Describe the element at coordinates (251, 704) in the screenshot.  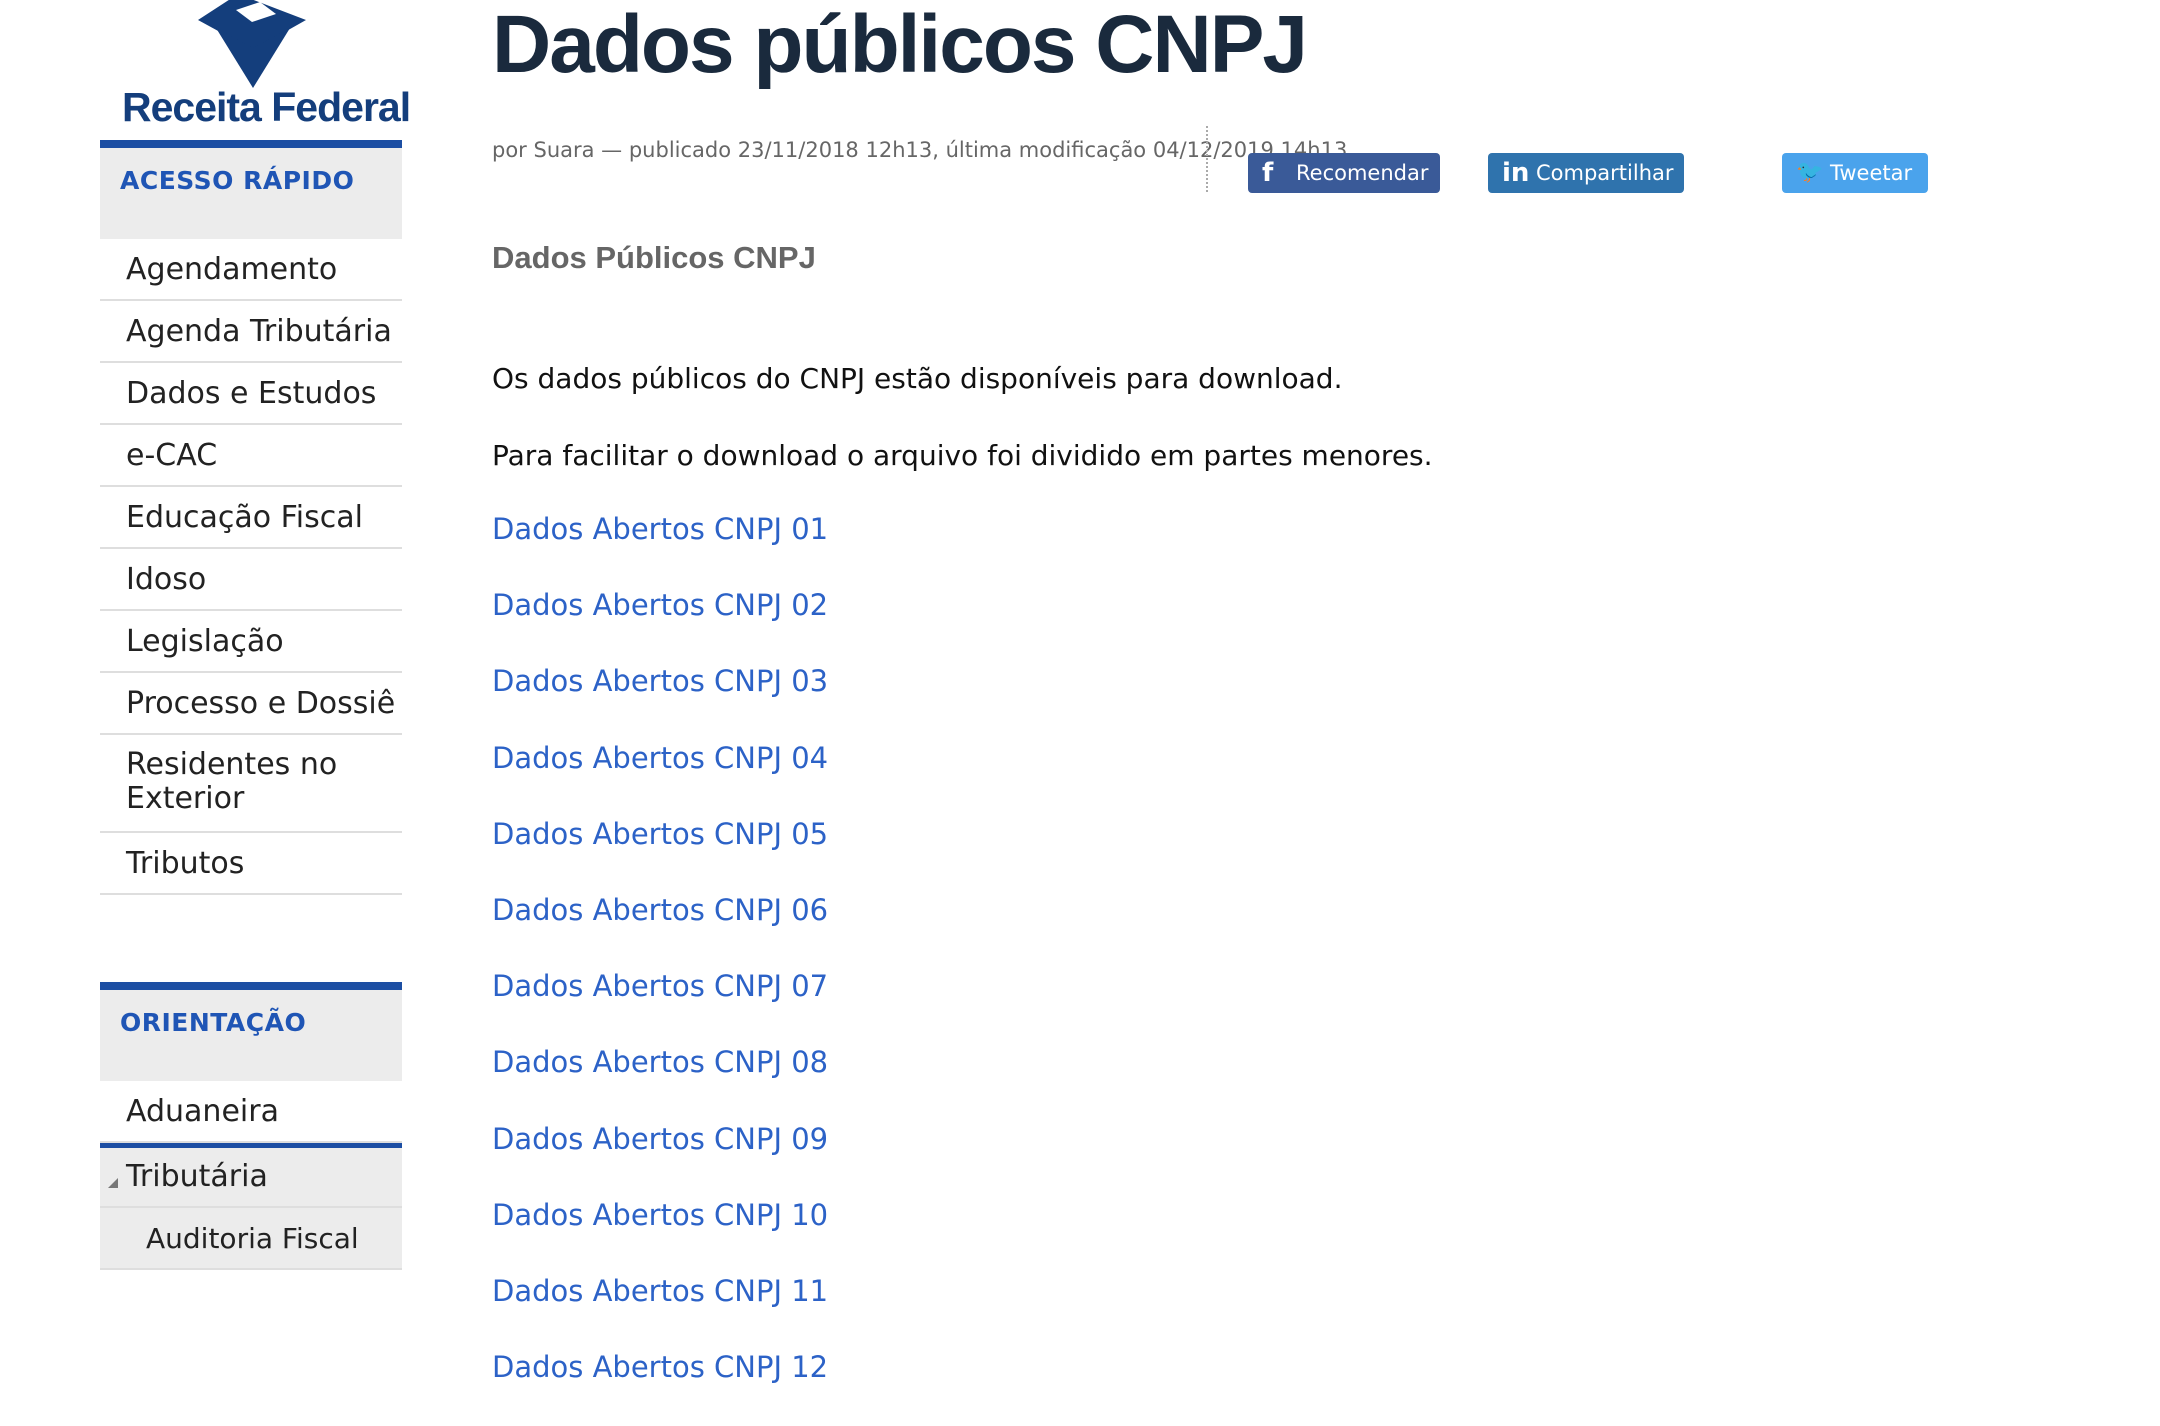
I see `nav-item-processo-e-dossie: Processo e Dossiê` at that location.